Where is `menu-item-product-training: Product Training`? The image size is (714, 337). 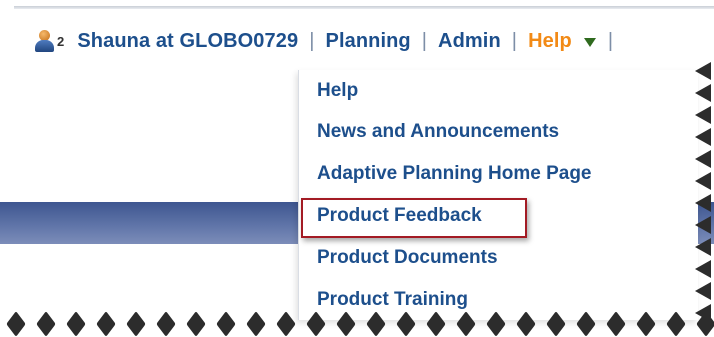
menu-item-product-training: Product Training is located at coordinates (392, 300).